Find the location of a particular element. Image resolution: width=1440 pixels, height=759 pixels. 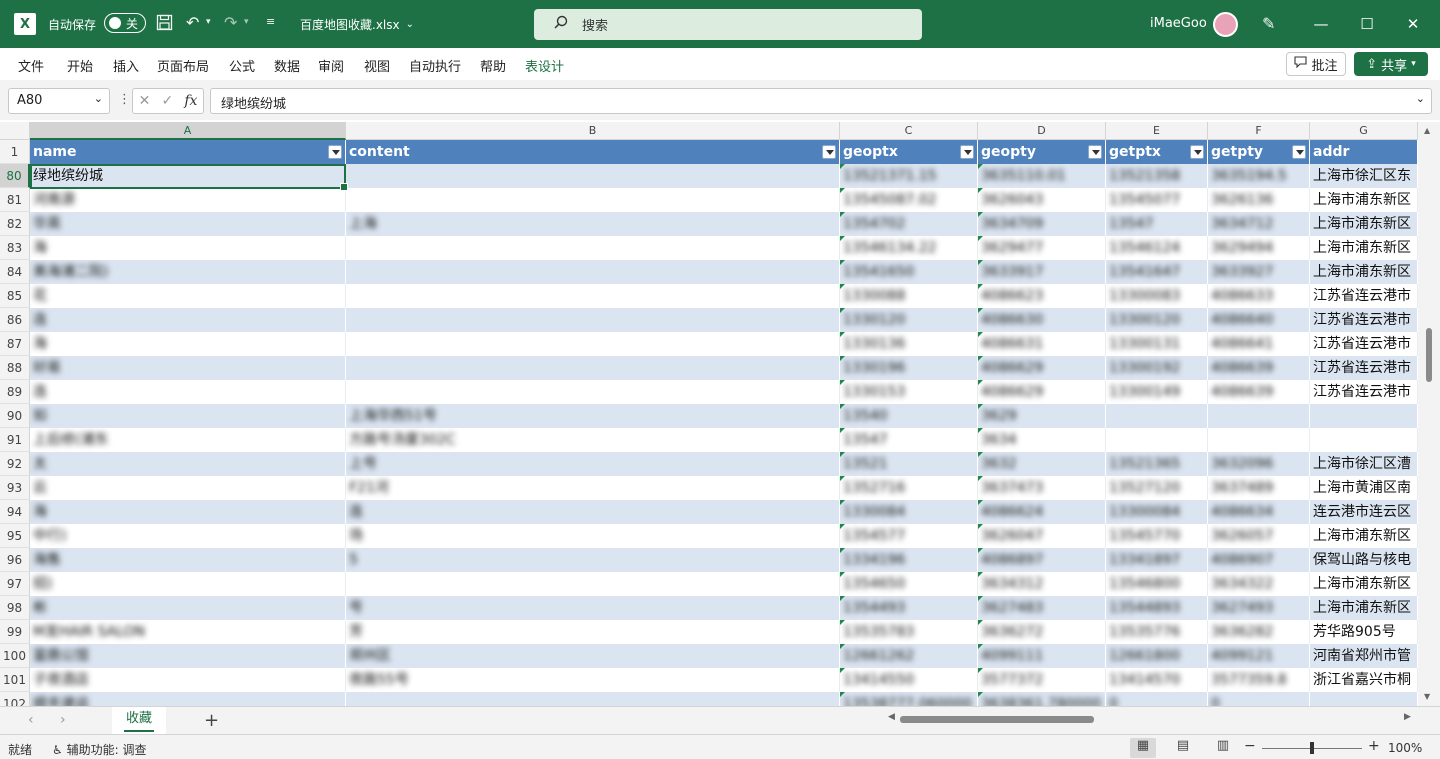

cell-getpty: 3626057 is located at coordinates (1259, 536).